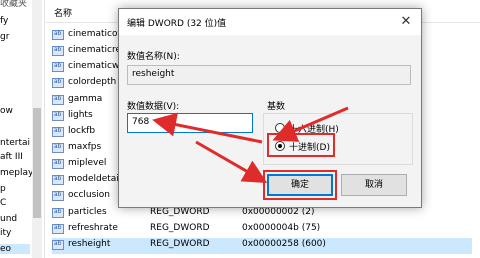 The width and height of the screenshot is (480, 258). Describe the element at coordinates (95, 179) in the screenshot. I see `value-name: modeldetail` at that location.